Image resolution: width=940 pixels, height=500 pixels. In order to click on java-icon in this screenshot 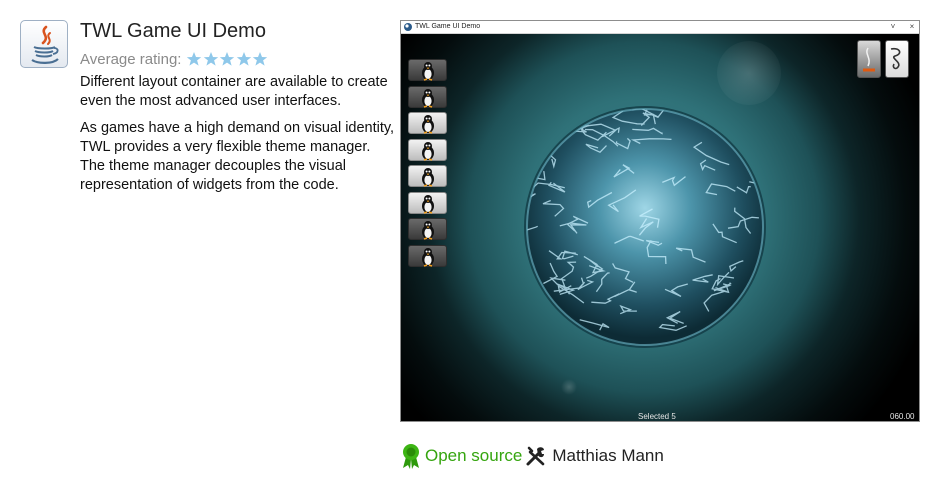, I will do `click(45, 44)`.